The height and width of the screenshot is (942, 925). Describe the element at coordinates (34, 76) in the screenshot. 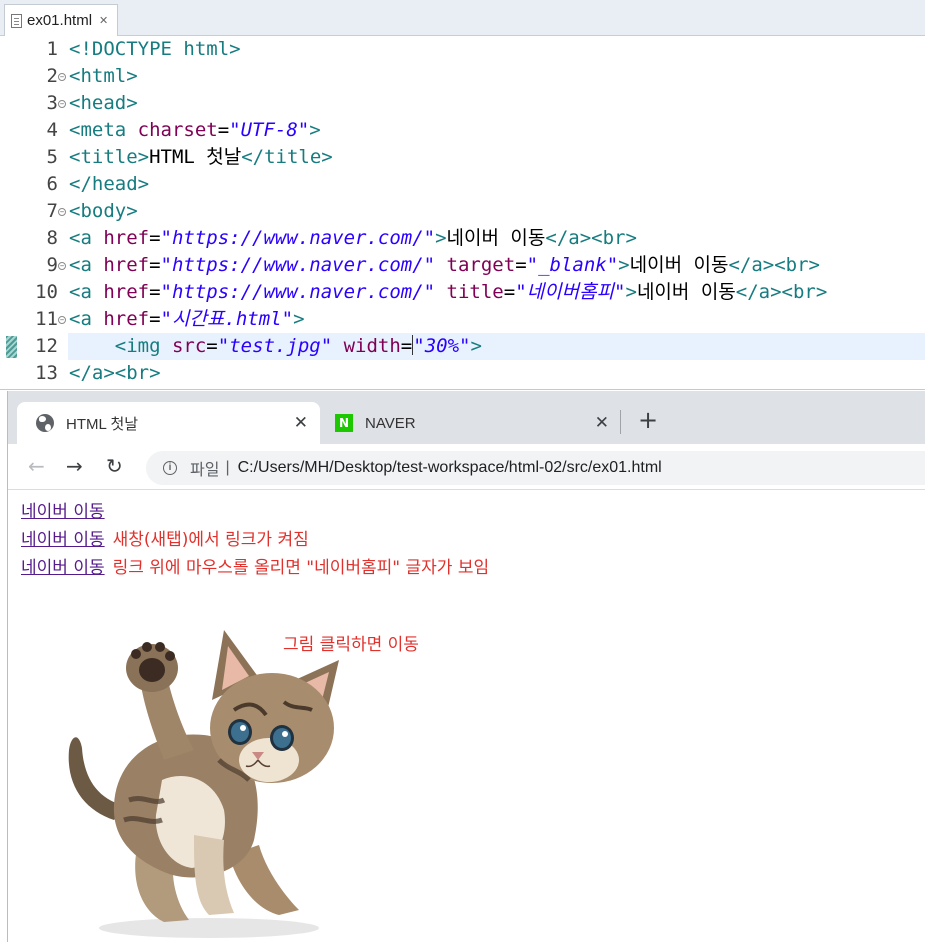

I see `line-gutter: 2−` at that location.